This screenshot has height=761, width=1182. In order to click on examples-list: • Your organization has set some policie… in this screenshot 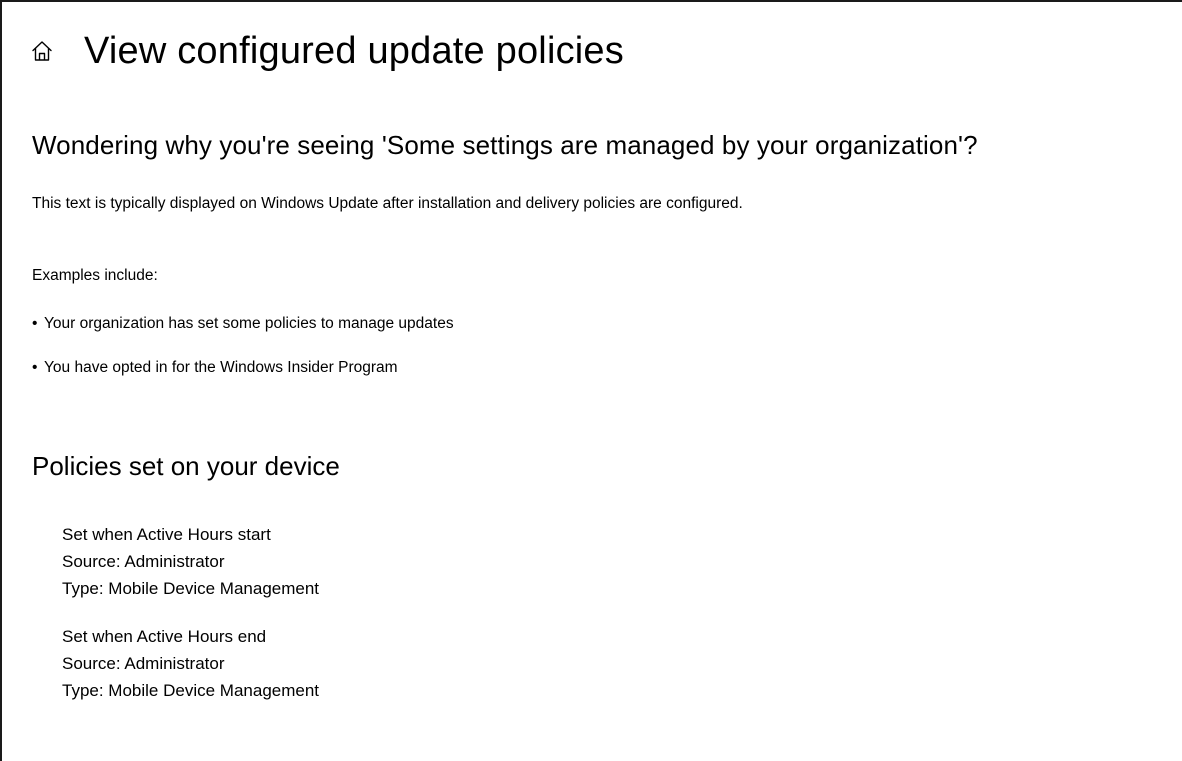, I will do `click(243, 357)`.